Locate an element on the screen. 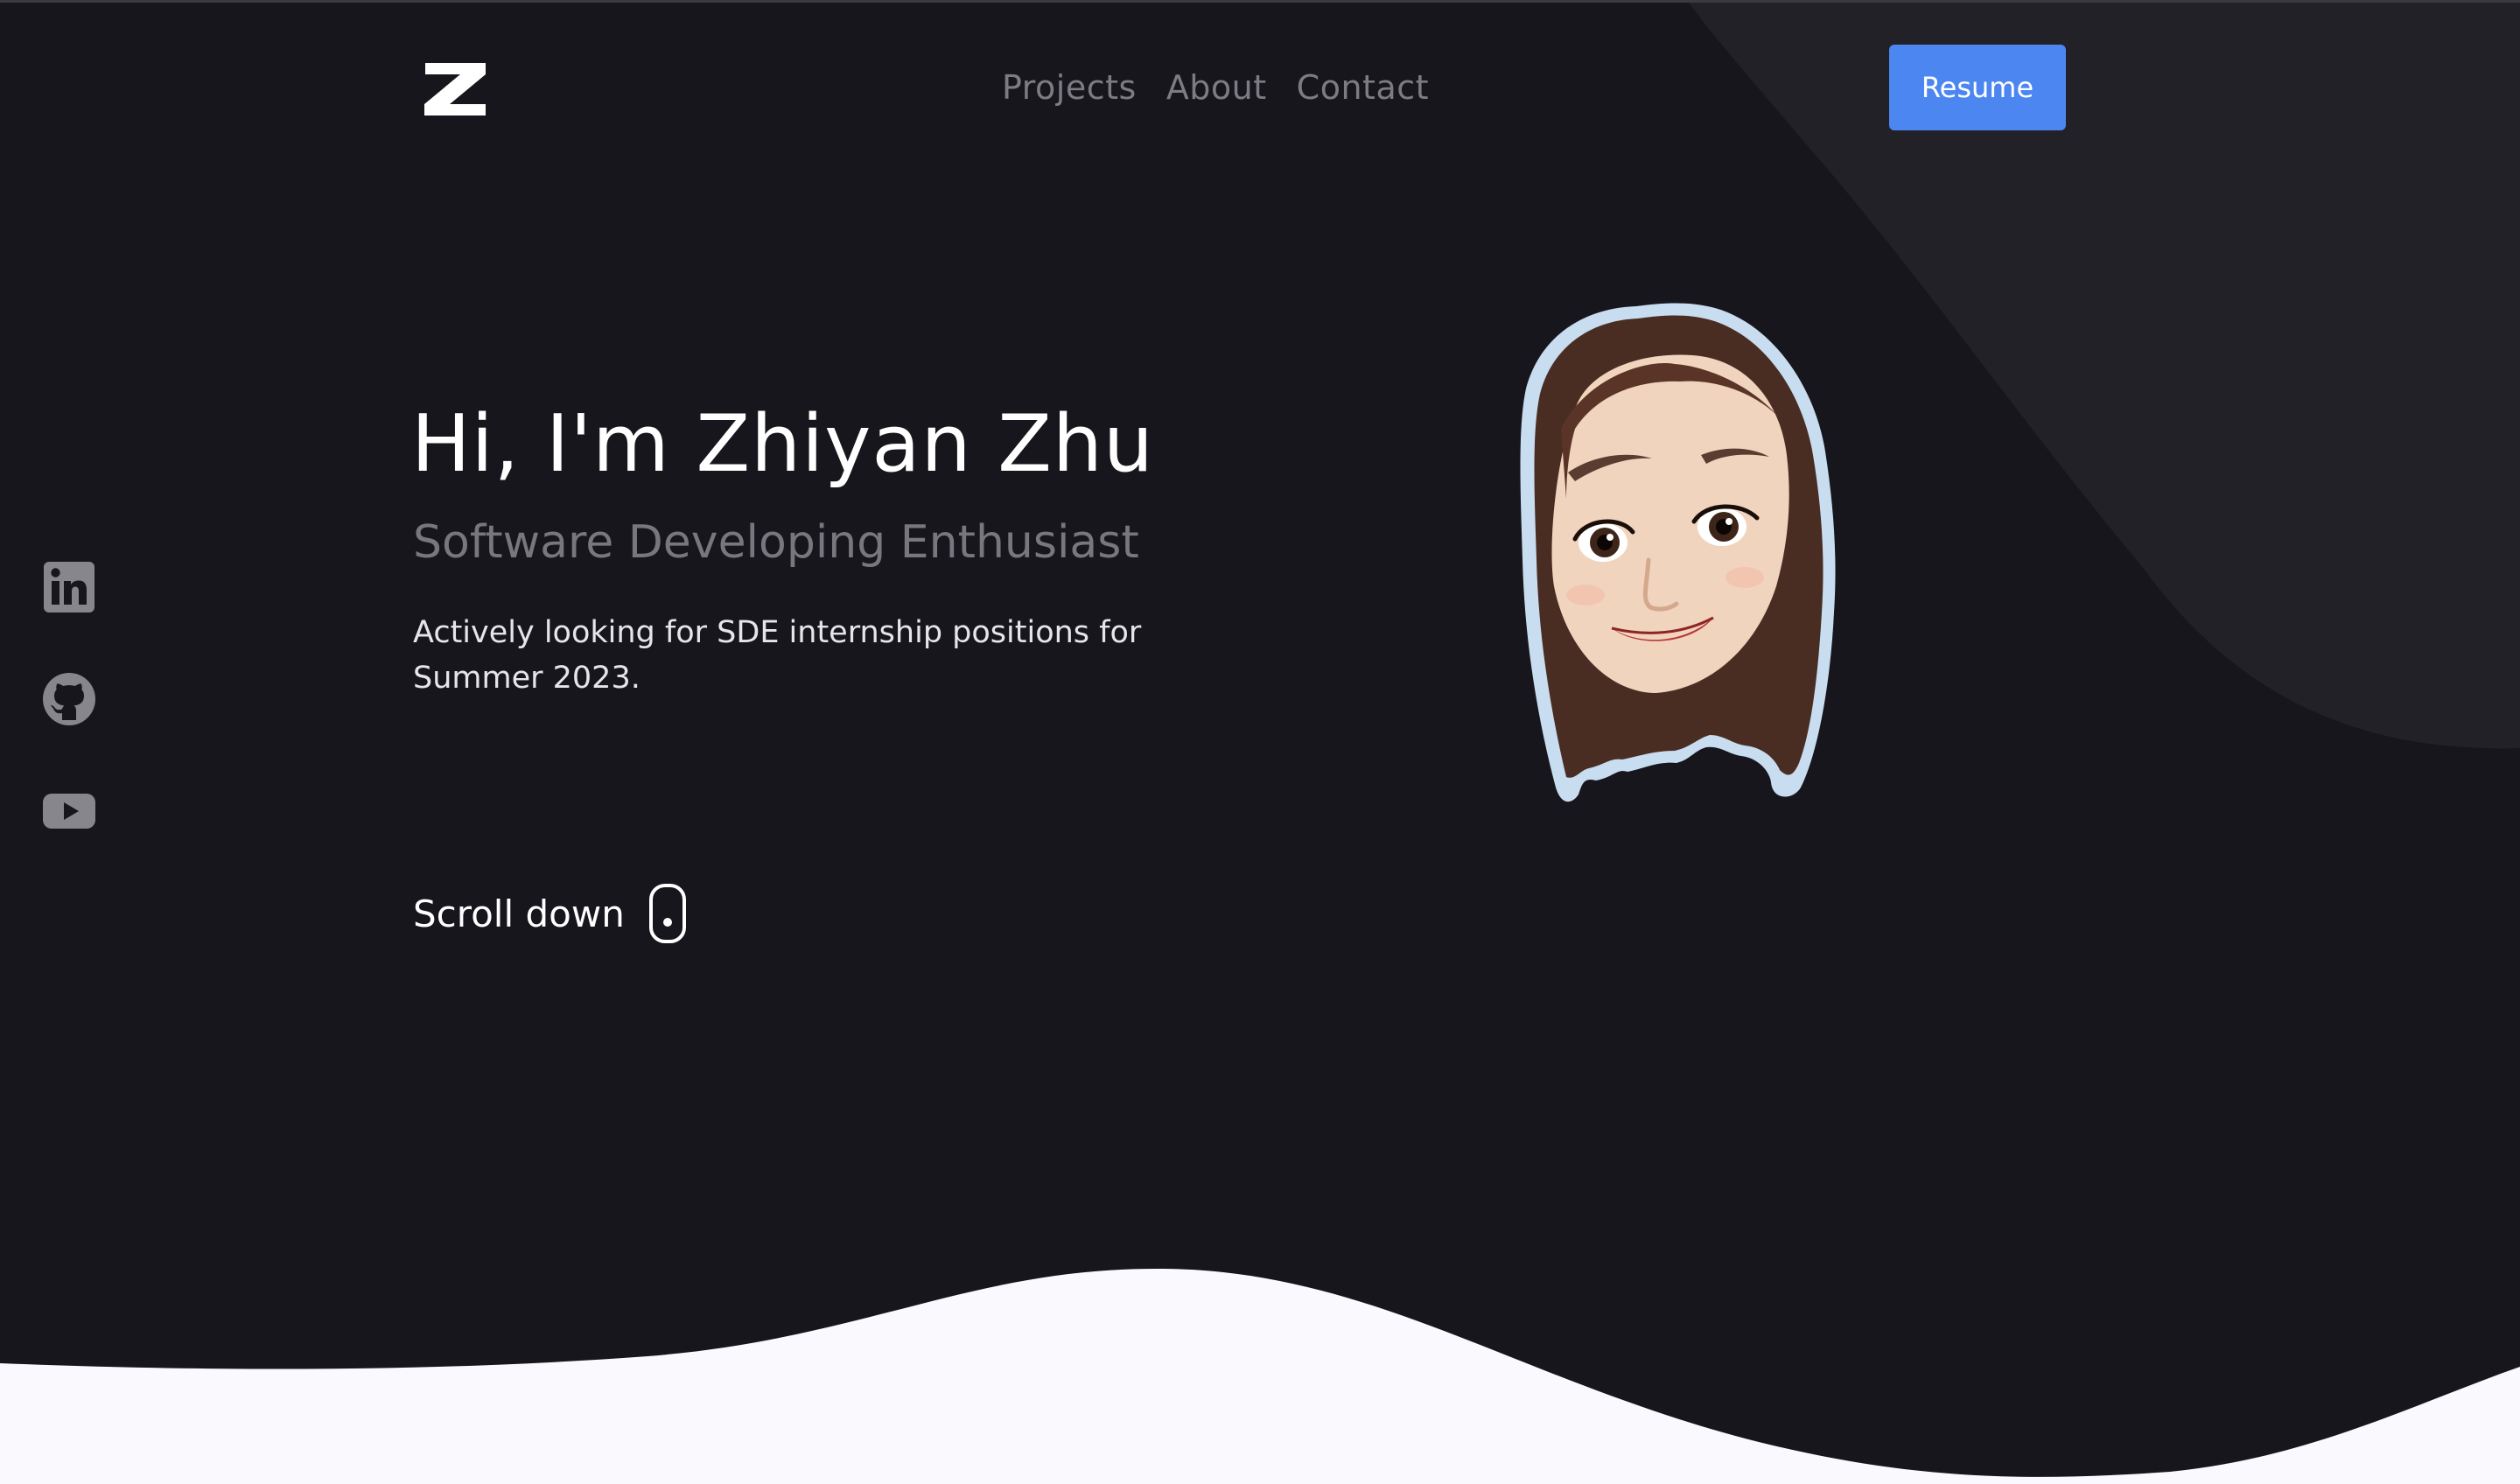 The image size is (2520, 1484). main-nav: Projects About Contact is located at coordinates (1215, 87).